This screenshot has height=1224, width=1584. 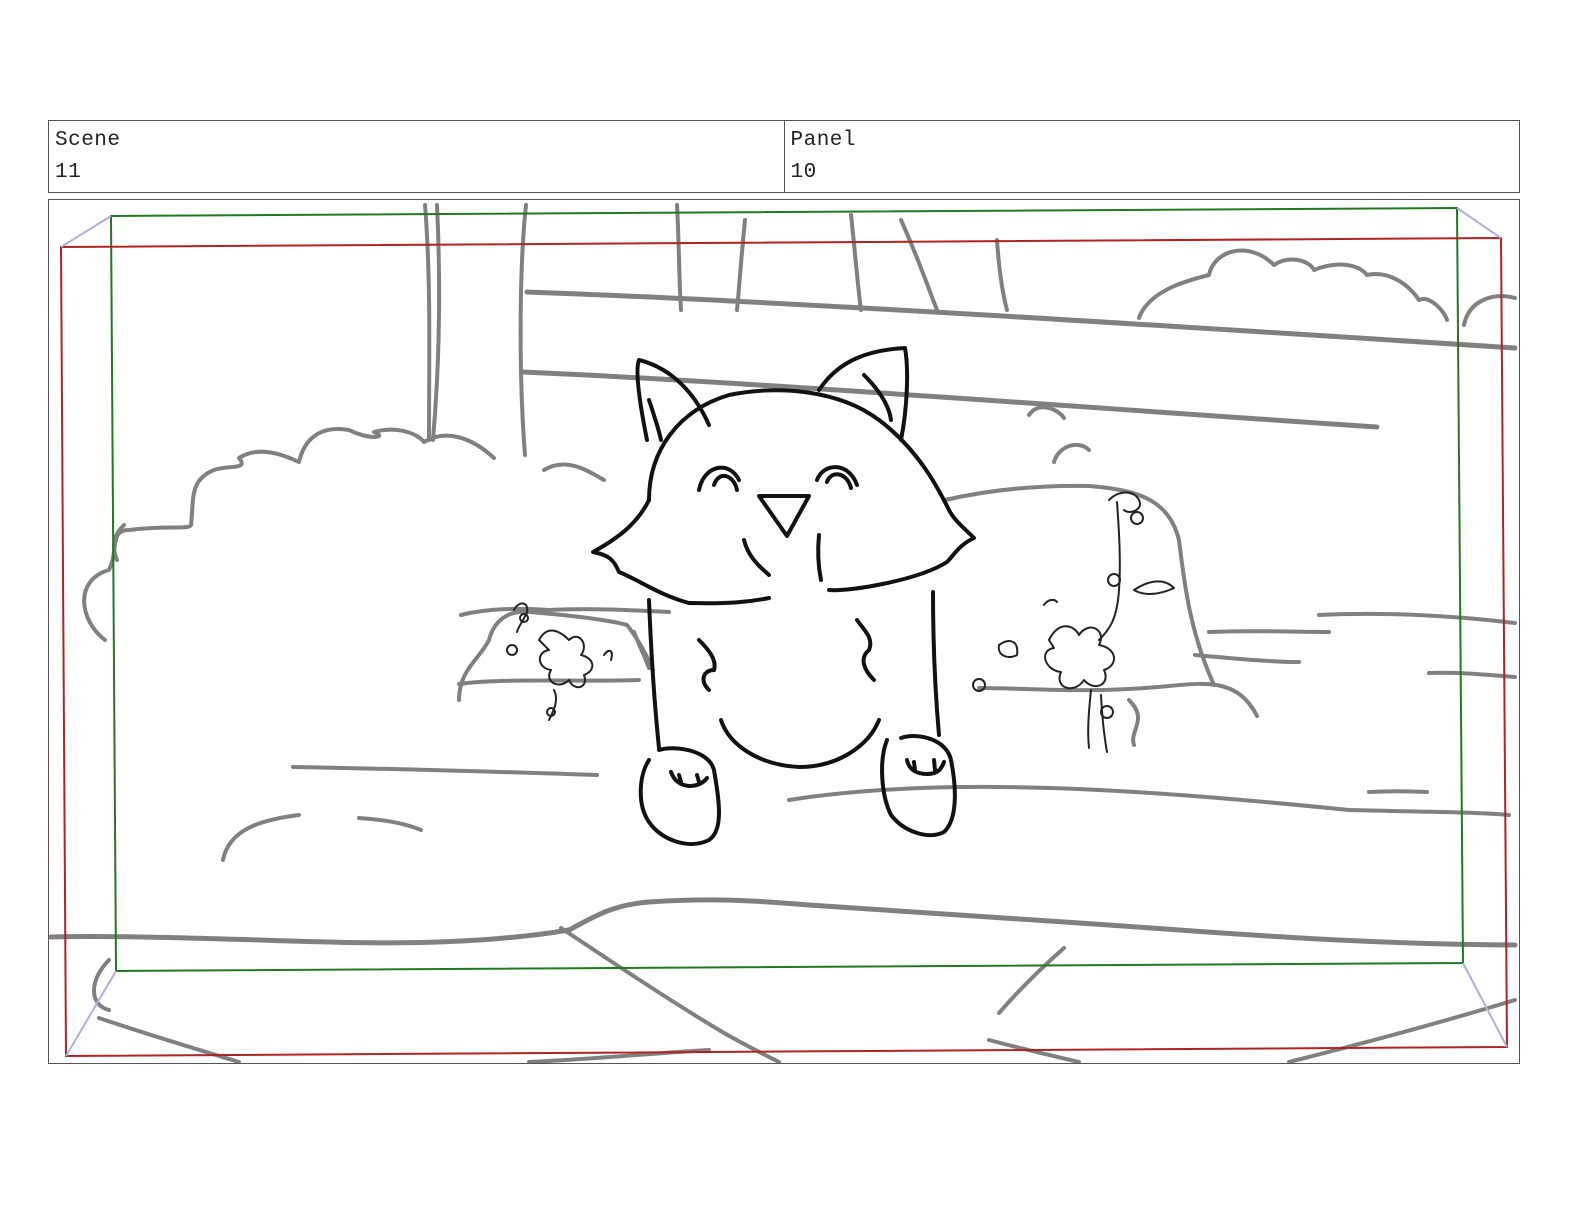 What do you see at coordinates (68, 172) in the screenshot?
I see `scene-number: 11` at bounding box center [68, 172].